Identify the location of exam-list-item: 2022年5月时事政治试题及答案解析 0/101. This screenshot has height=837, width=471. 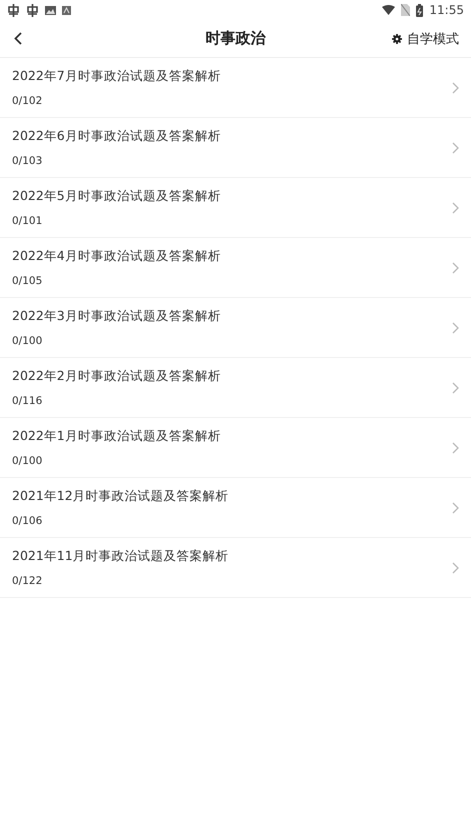
(235, 208).